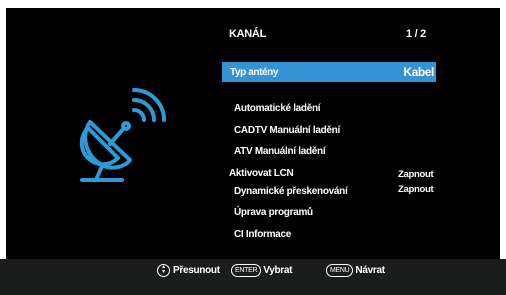 Image resolution: width=506 pixels, height=295 pixels. I want to click on hint-back-label: Návrat, so click(370, 271).